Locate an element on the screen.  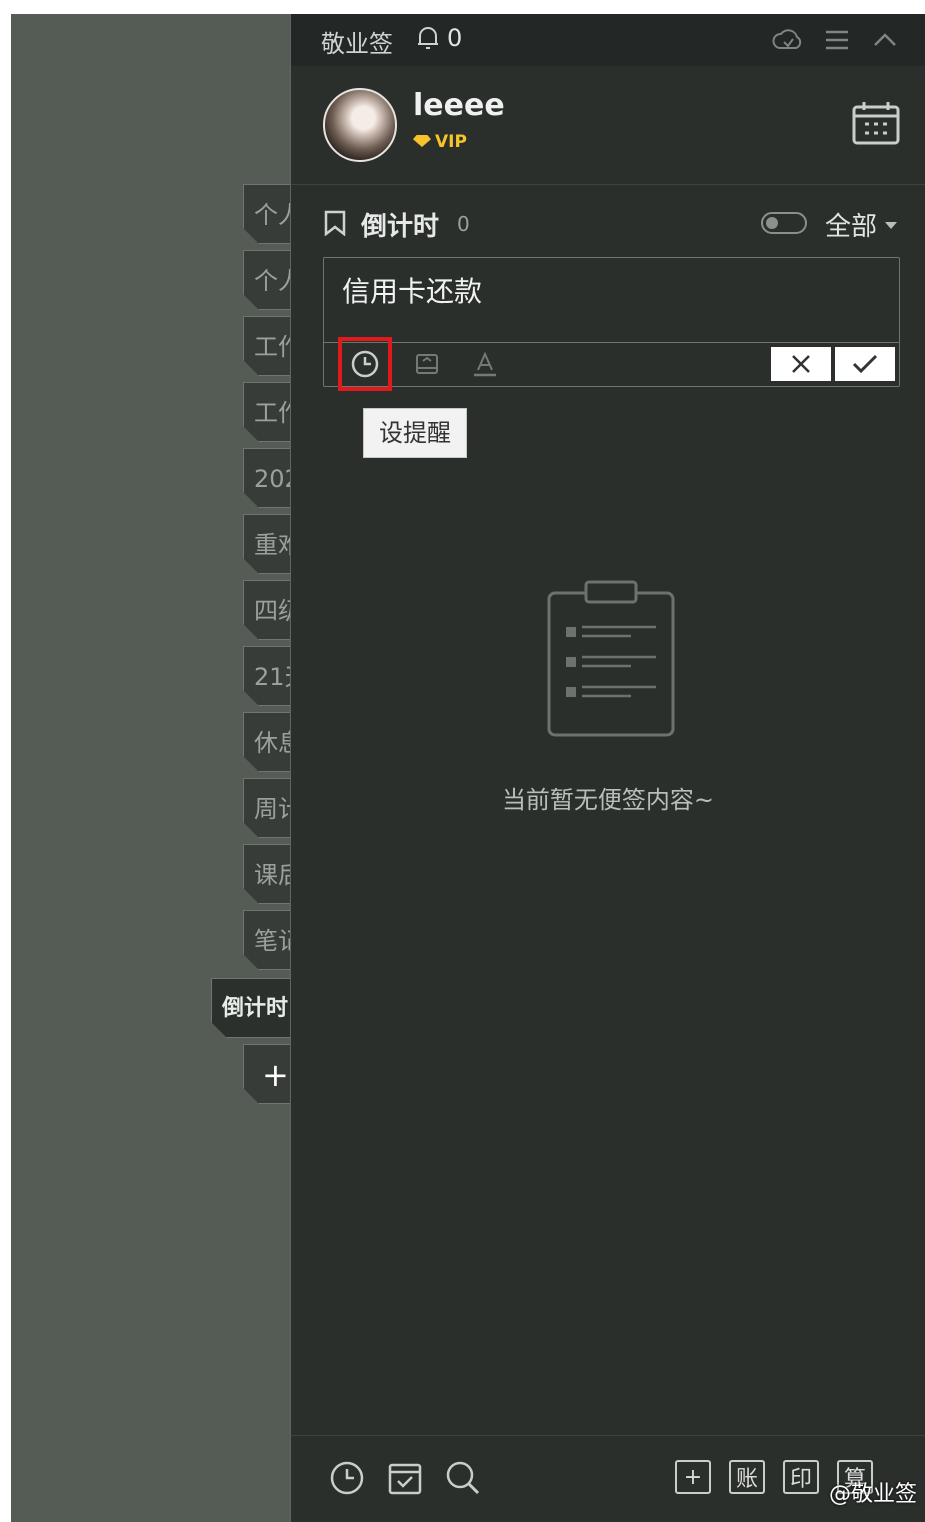
bookmark-icon is located at coordinates (335, 225).